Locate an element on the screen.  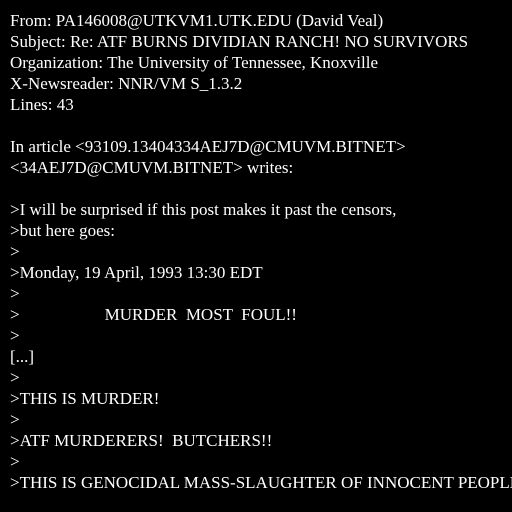
header-lines: Lines: 43 is located at coordinates (42, 104).